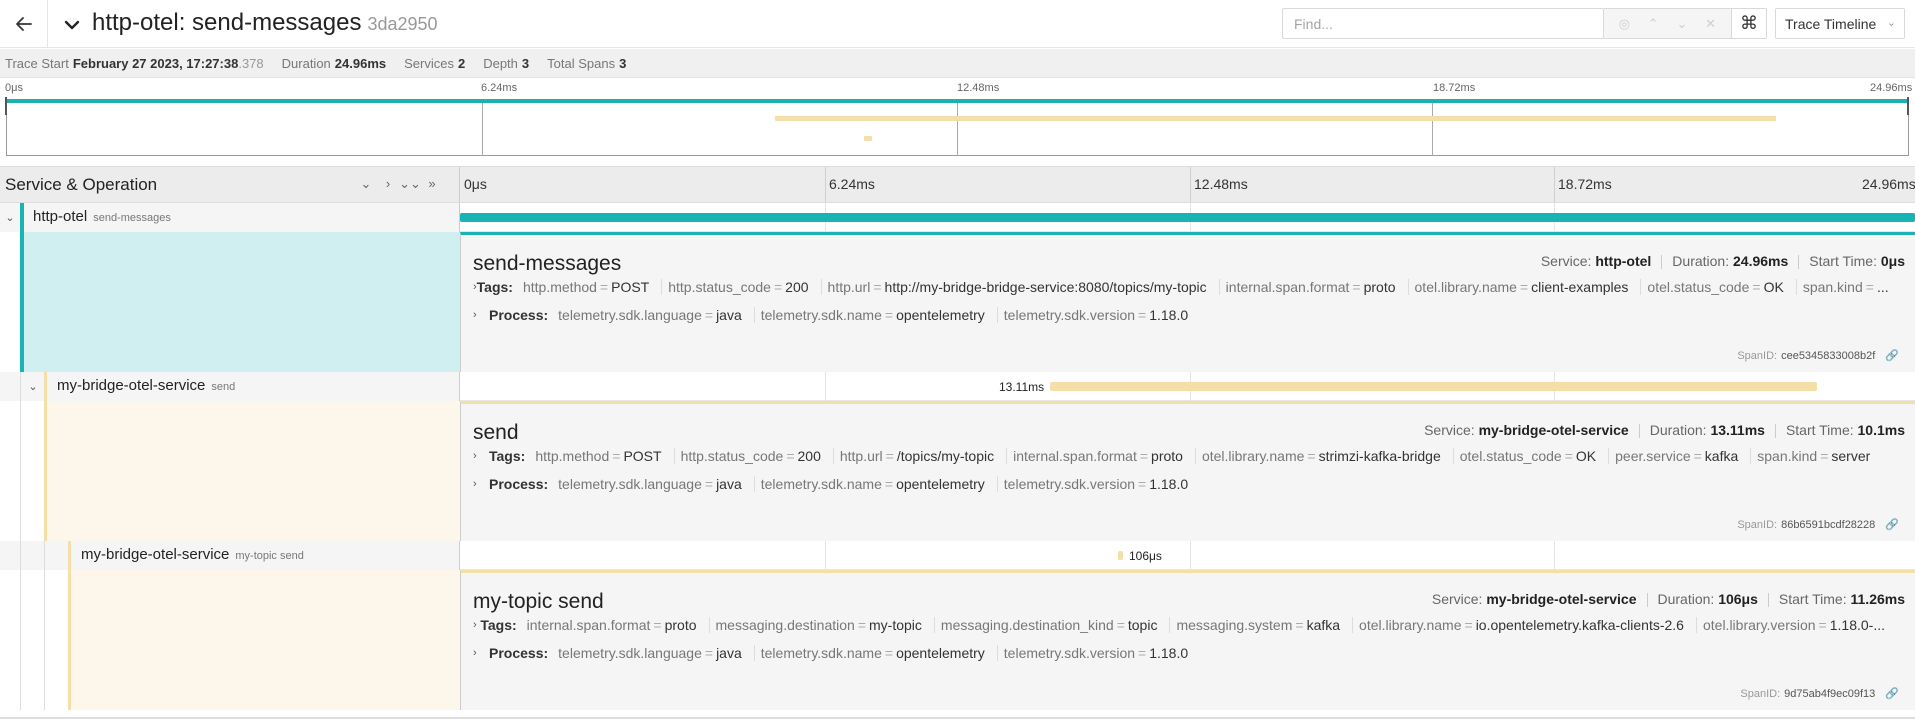 The height and width of the screenshot is (719, 1915). Describe the element at coordinates (1323, 625) in the screenshot. I see `kv-value: kafka` at that location.